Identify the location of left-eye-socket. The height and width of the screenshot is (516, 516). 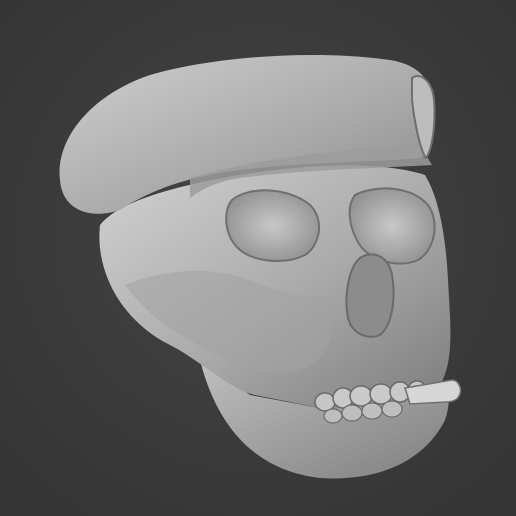
(273, 225).